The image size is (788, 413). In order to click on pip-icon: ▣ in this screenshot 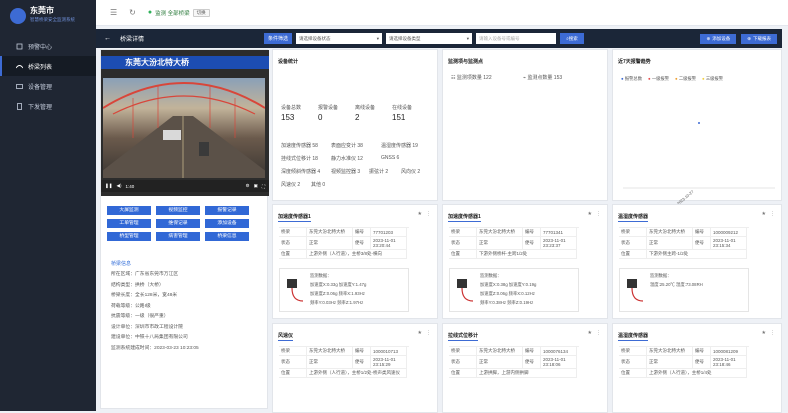, I will do `click(256, 186)`.